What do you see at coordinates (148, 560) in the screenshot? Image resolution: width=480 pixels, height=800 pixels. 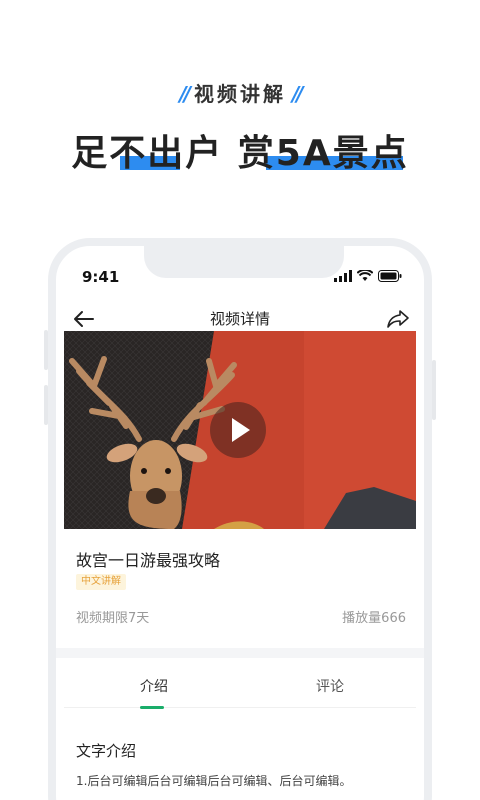 I see `video-title: 故宫一日游最强攻略` at bounding box center [148, 560].